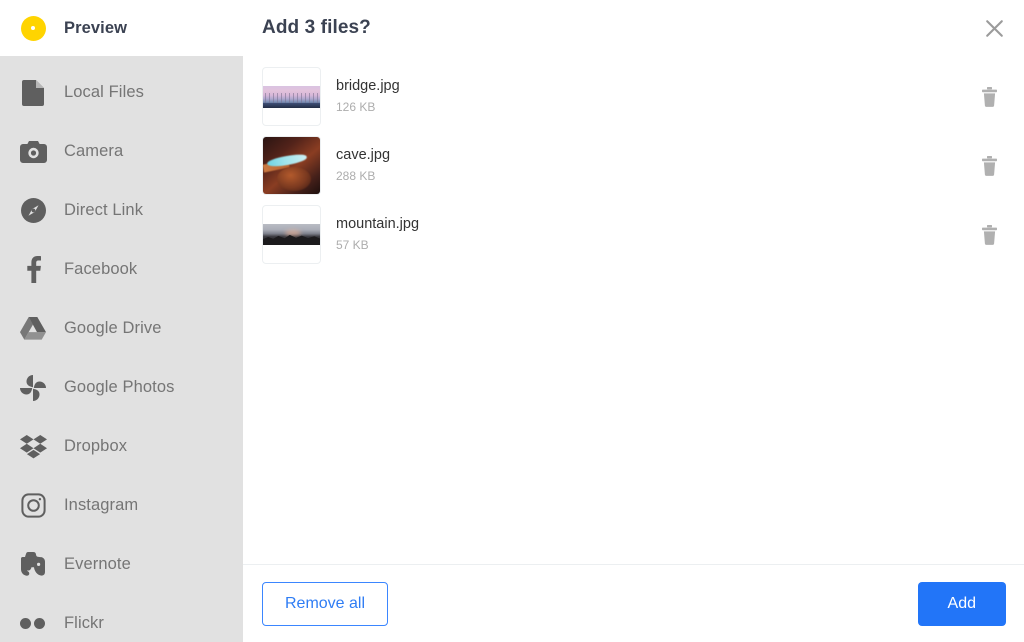 The height and width of the screenshot is (642, 1024). Describe the element at coordinates (291, 96) in the screenshot. I see `bridge-thumbnail` at that location.